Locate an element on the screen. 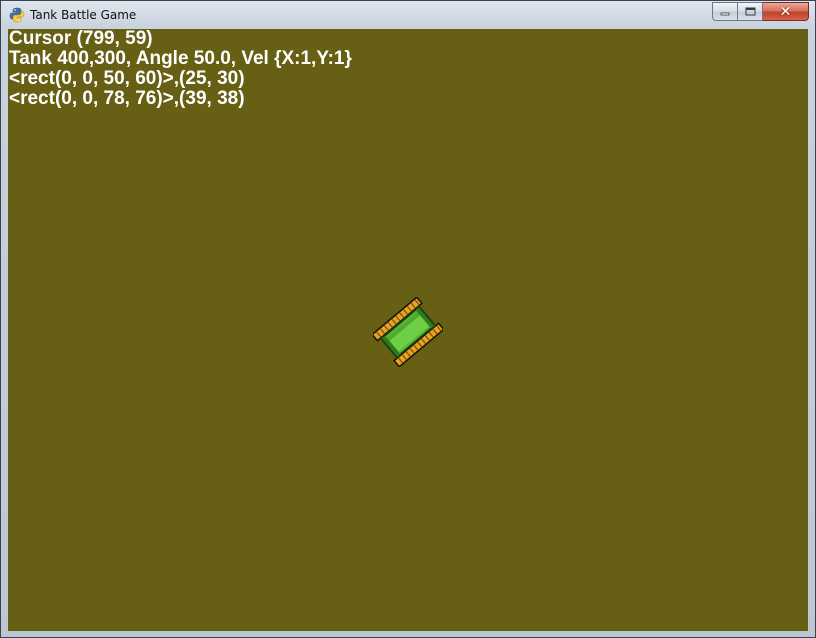 This screenshot has height=638, width=816. window-title: Tank Battle Game is located at coordinates (83, 15).